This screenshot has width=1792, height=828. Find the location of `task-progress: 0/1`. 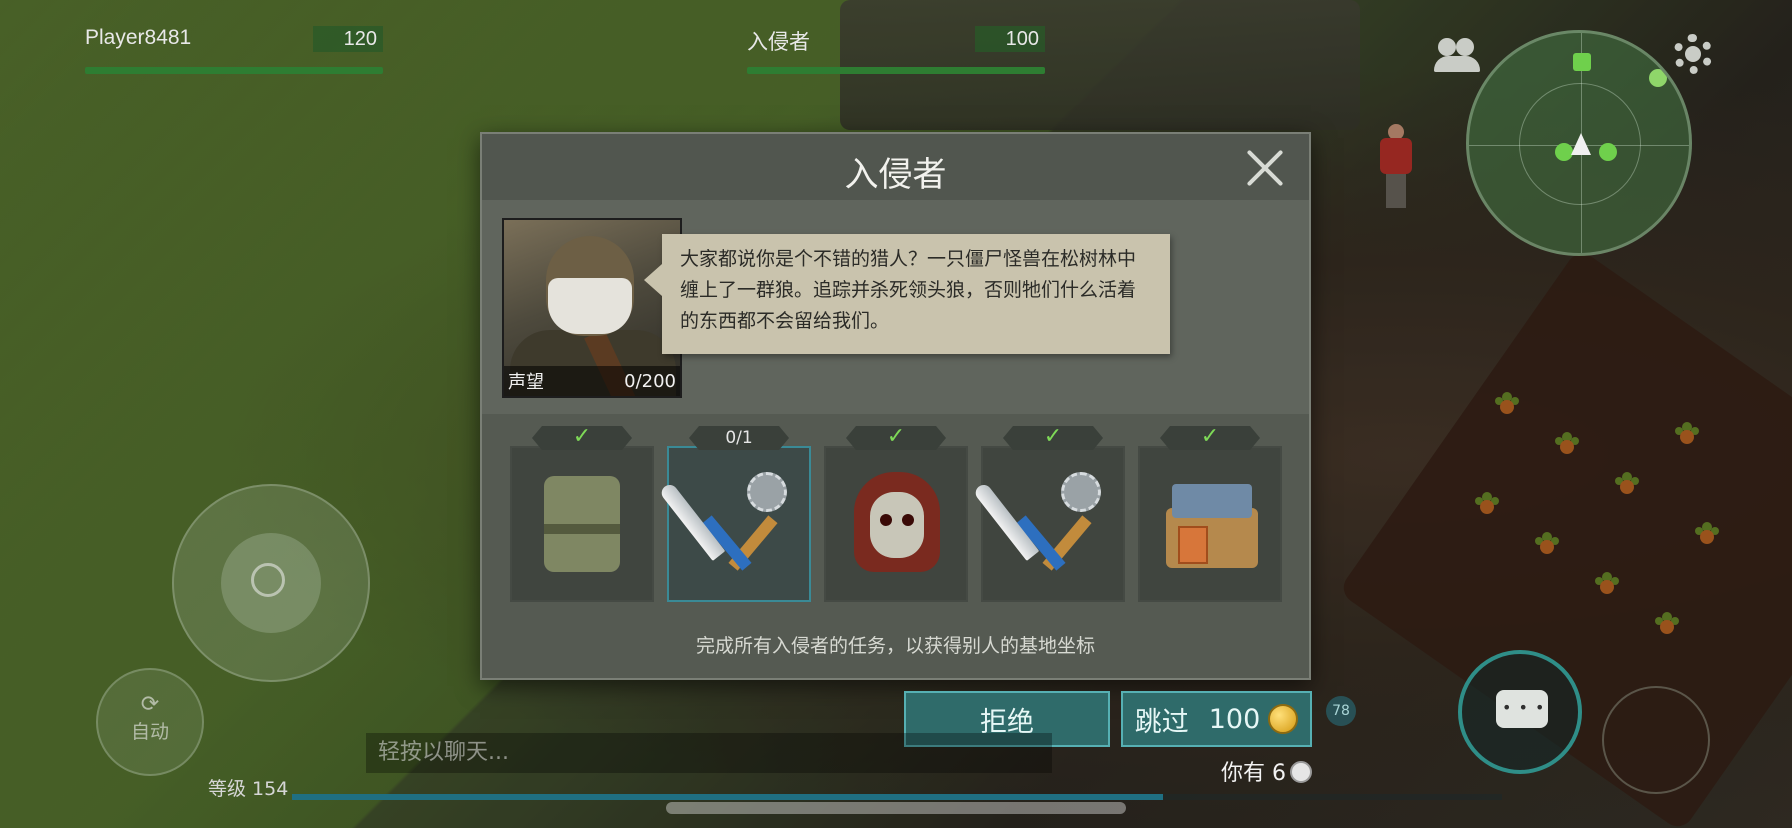

task-progress: 0/1 is located at coordinates (739, 438).